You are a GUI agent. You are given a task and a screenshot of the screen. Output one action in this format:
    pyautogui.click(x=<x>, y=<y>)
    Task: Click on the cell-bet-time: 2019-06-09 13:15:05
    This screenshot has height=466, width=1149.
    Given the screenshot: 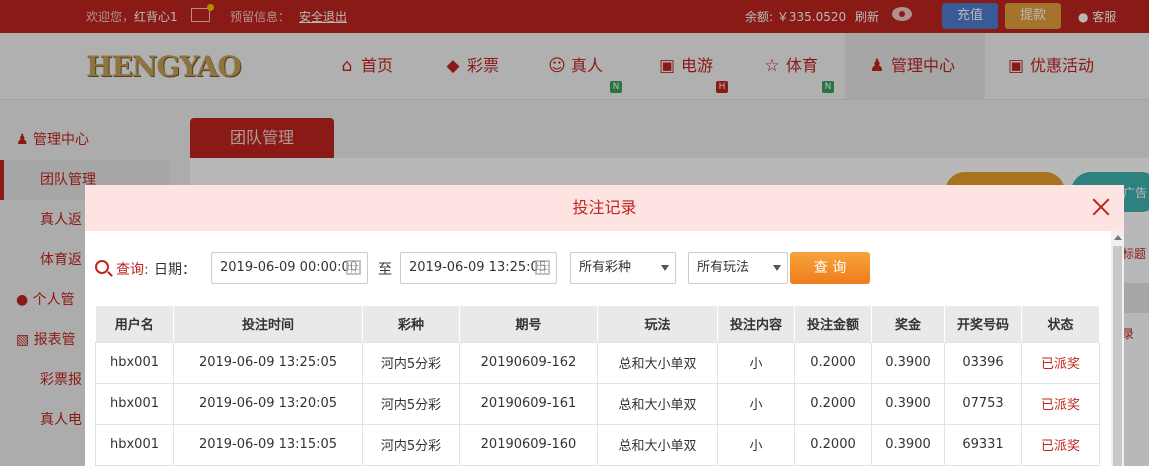 What is the action you would take?
    pyautogui.click(x=268, y=444)
    